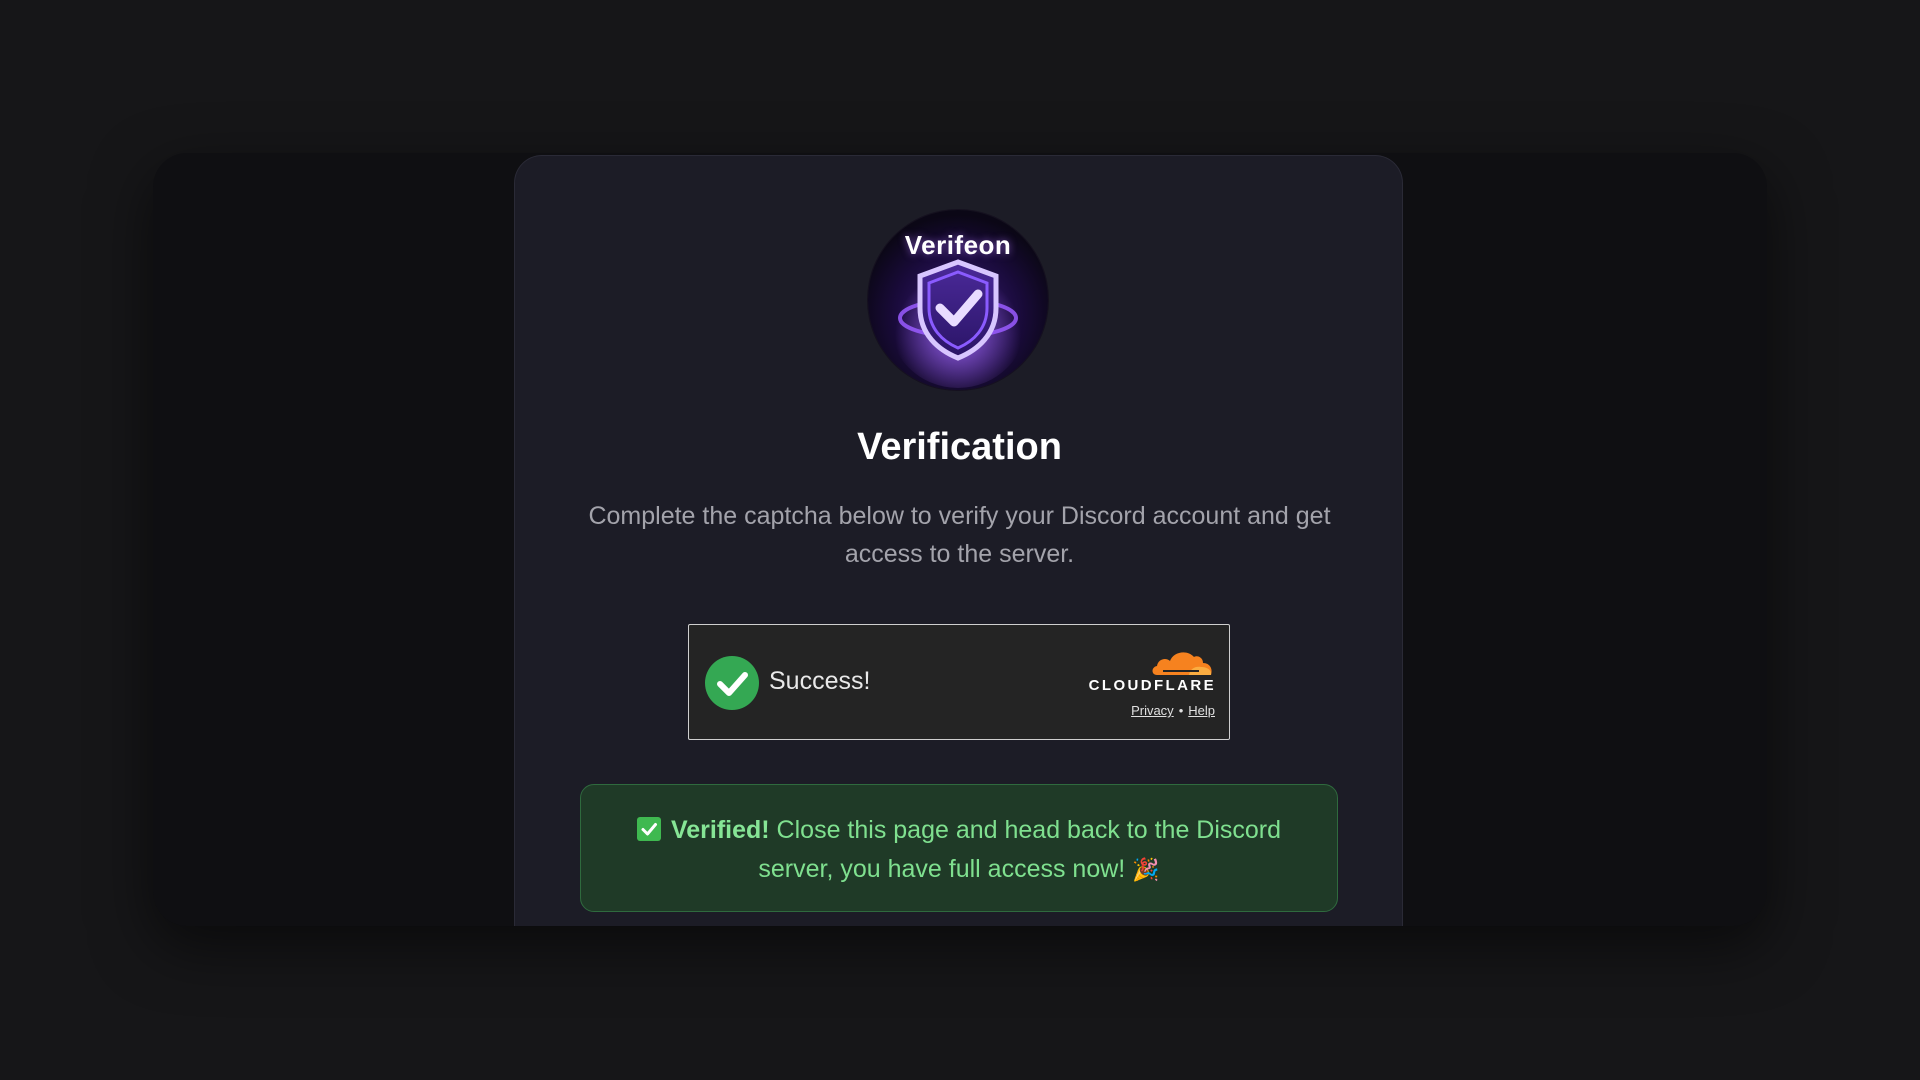 The height and width of the screenshot is (1080, 1920). Describe the element at coordinates (1152, 710) in the screenshot. I see `privacy-link: Privacy` at that location.